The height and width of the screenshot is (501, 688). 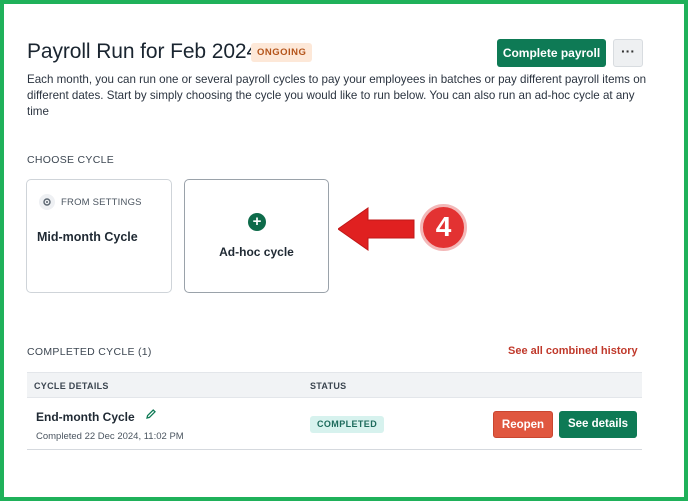 I want to click on cycle-card-mid-month: FROM SETTINGS Mid-month Cycle, so click(x=99, y=236).